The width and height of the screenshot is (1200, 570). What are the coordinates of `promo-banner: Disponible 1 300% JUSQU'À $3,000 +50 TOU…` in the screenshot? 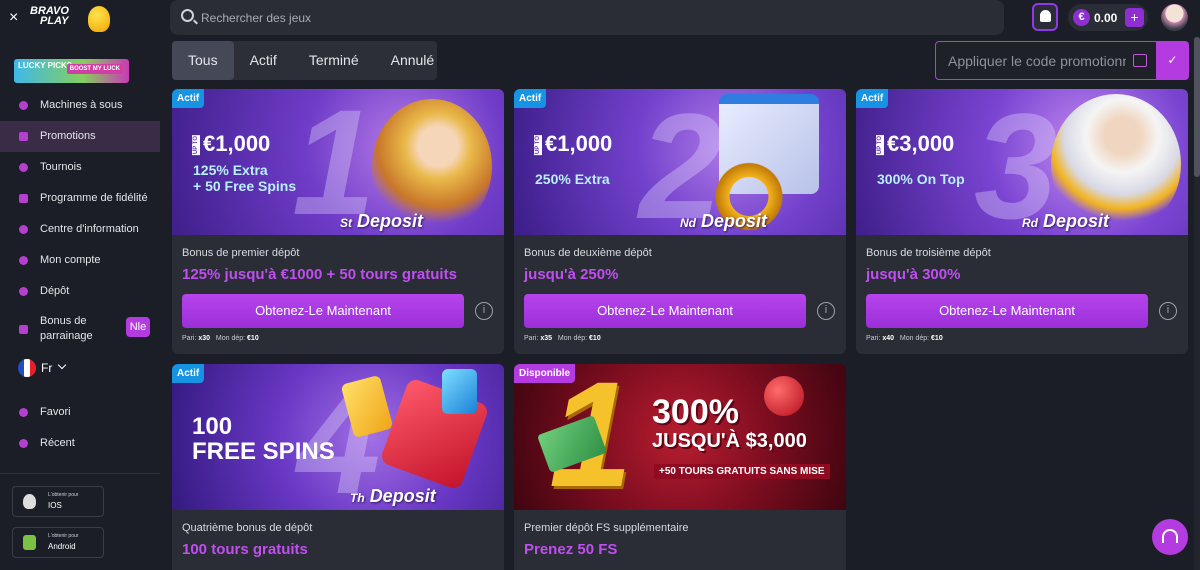 It's located at (680, 437).